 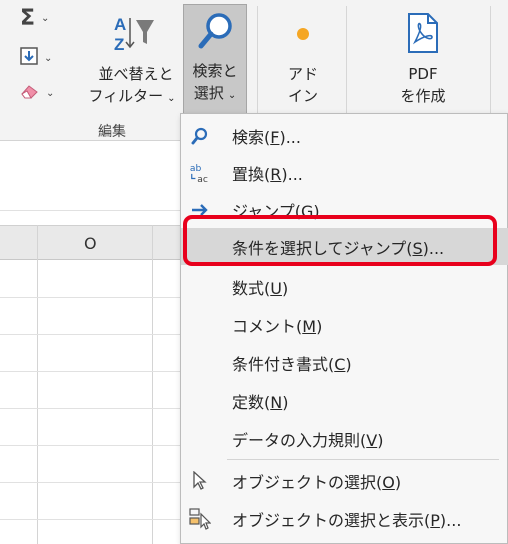 I want to click on cursor-arrow-icon, so click(x=200, y=481).